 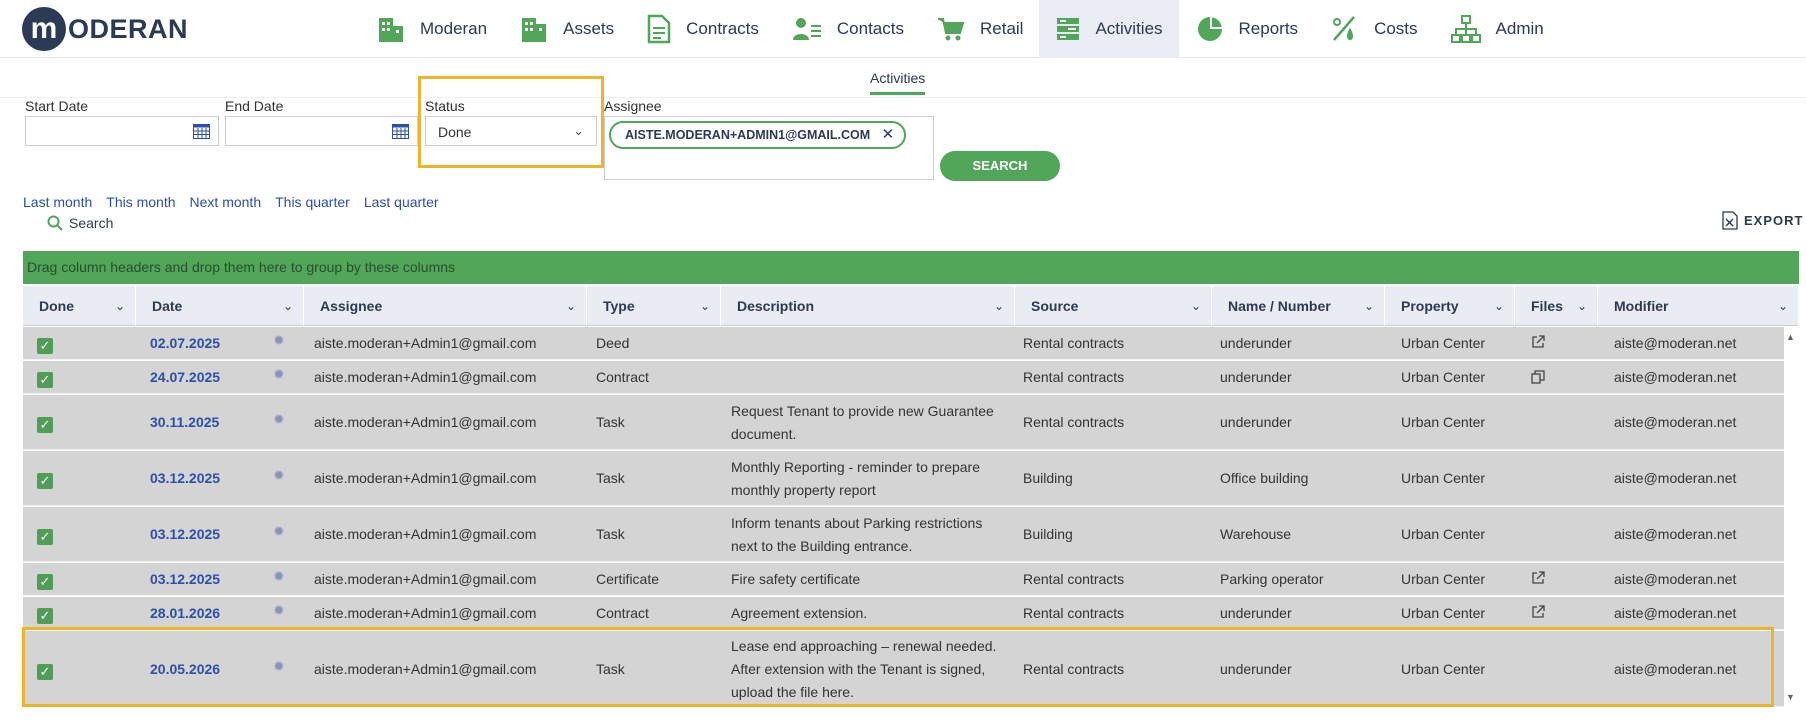 I want to click on column-header-done: Done ⌄, so click(x=79, y=306).